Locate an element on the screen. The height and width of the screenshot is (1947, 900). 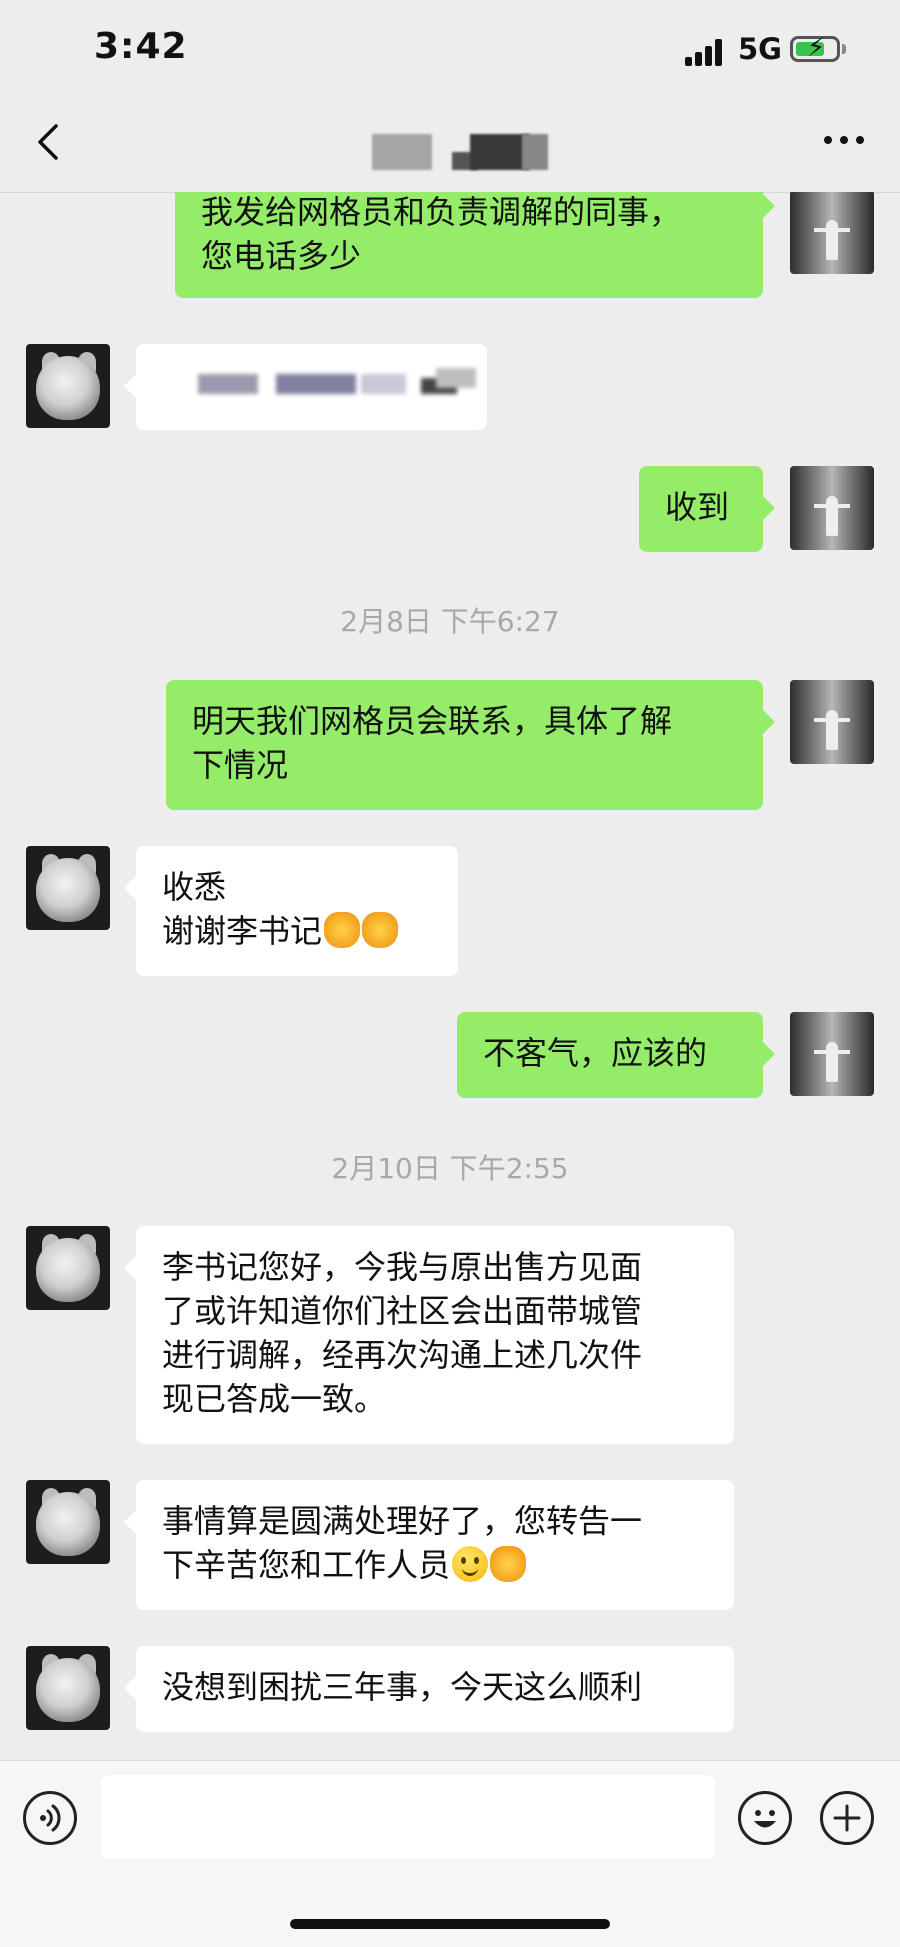
message-text: 李书记您好，今我与原出售方见面 is located at coordinates (402, 1267).